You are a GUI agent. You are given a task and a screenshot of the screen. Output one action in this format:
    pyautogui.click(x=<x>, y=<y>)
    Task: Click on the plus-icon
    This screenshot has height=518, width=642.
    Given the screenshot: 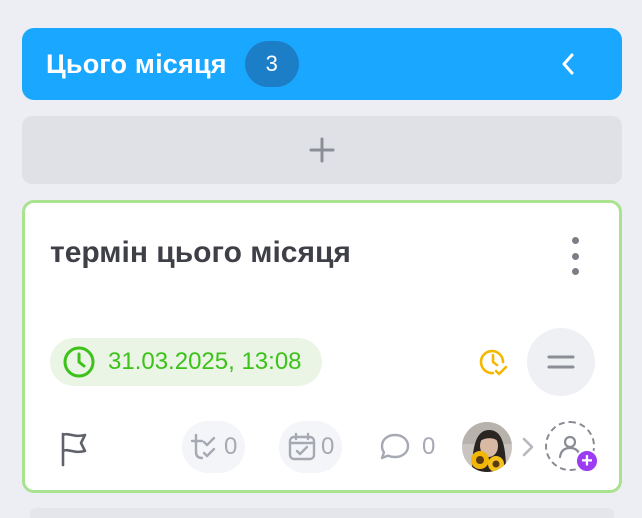 What is the action you would take?
    pyautogui.click(x=322, y=150)
    